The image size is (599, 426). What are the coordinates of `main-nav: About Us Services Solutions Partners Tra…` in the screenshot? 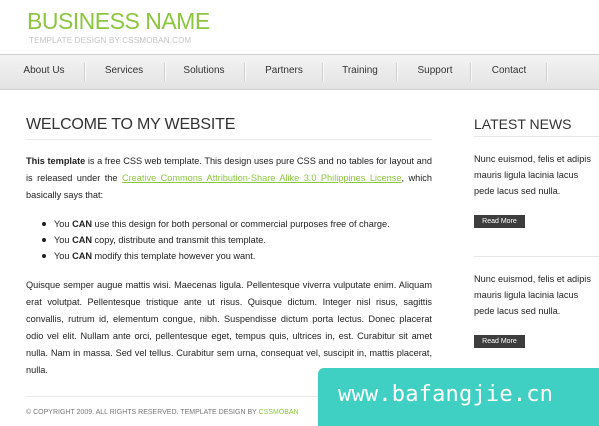 It's located at (299, 72).